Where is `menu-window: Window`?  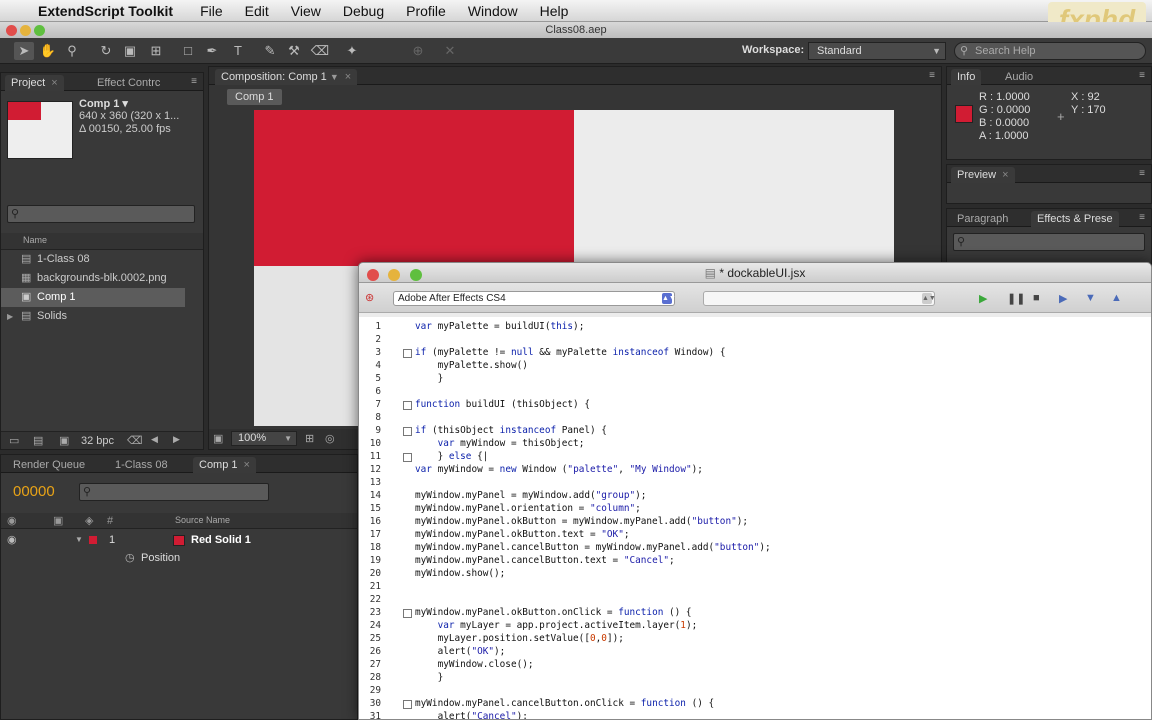
menu-window: Window is located at coordinates (493, 11).